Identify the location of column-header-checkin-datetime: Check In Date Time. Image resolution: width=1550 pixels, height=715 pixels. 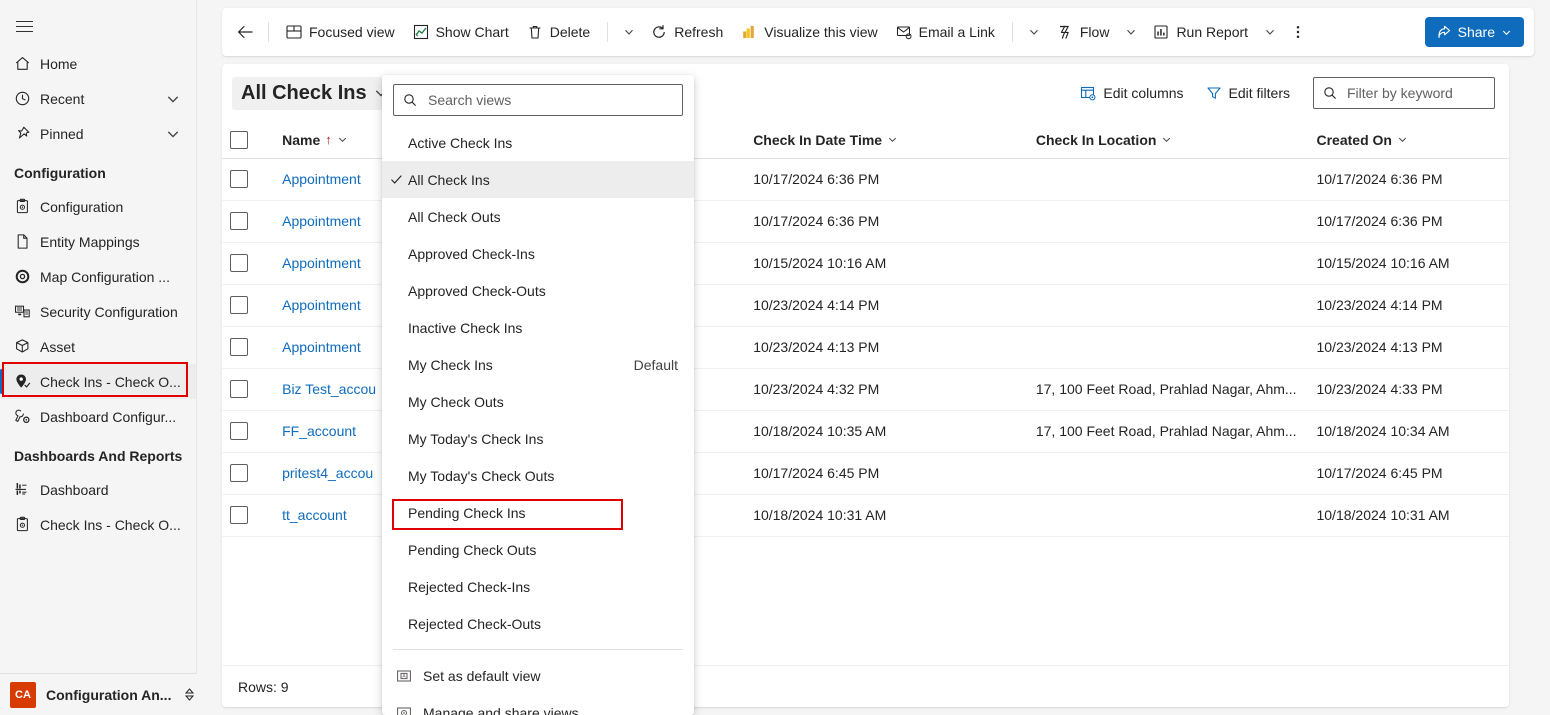
(886, 140).